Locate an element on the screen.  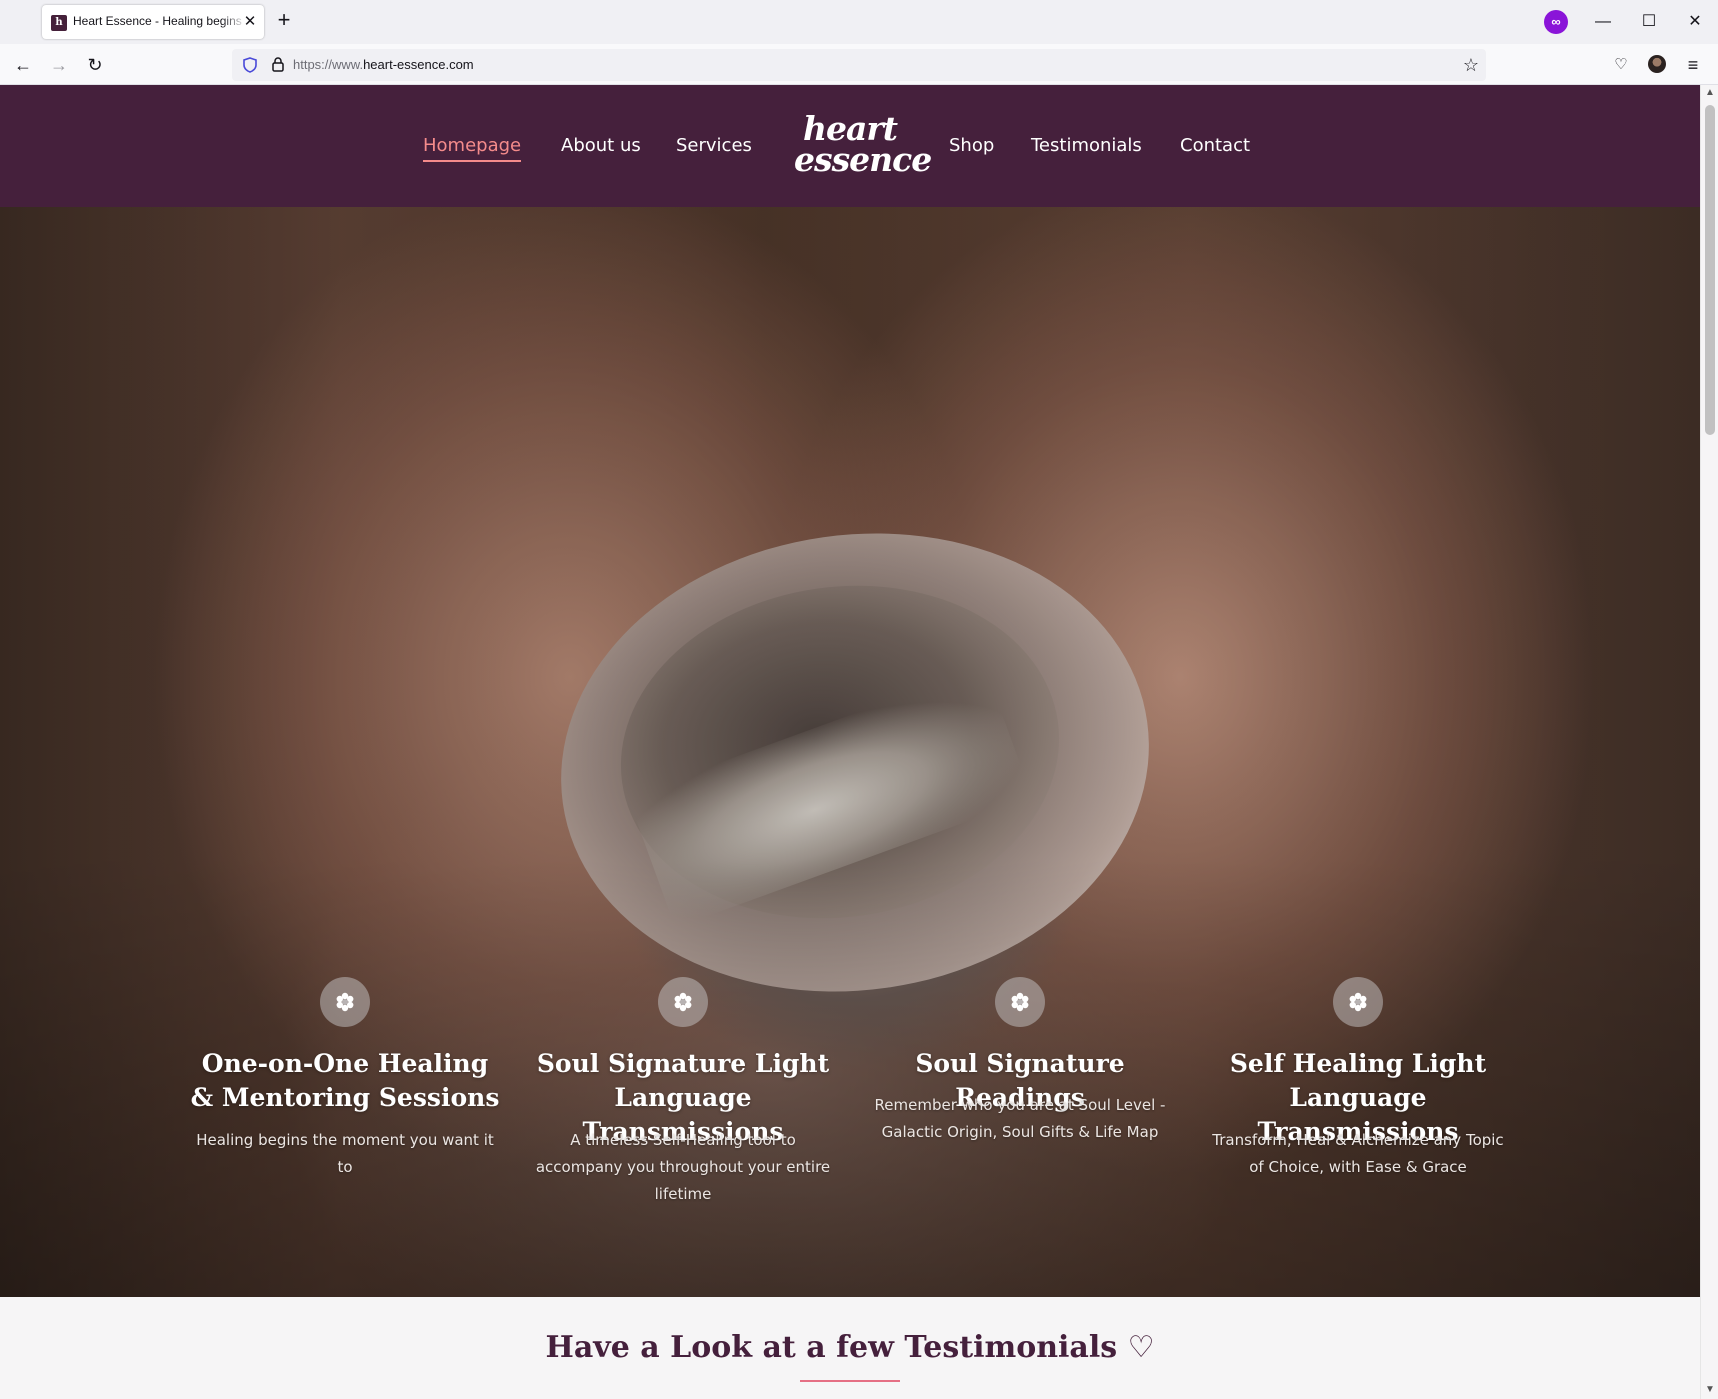
maximize-window-button: ☐ is located at coordinates (1649, 22).